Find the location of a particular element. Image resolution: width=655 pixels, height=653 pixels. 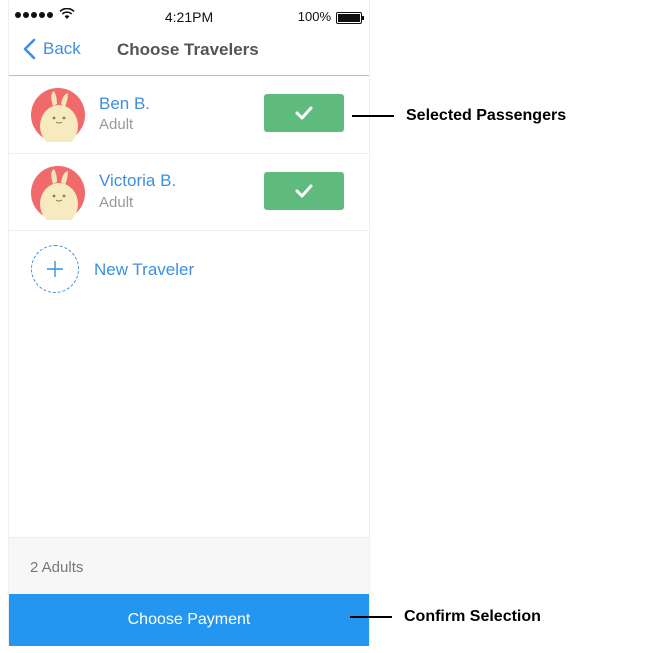

page-title: Choose Travelers is located at coordinates (188, 49).